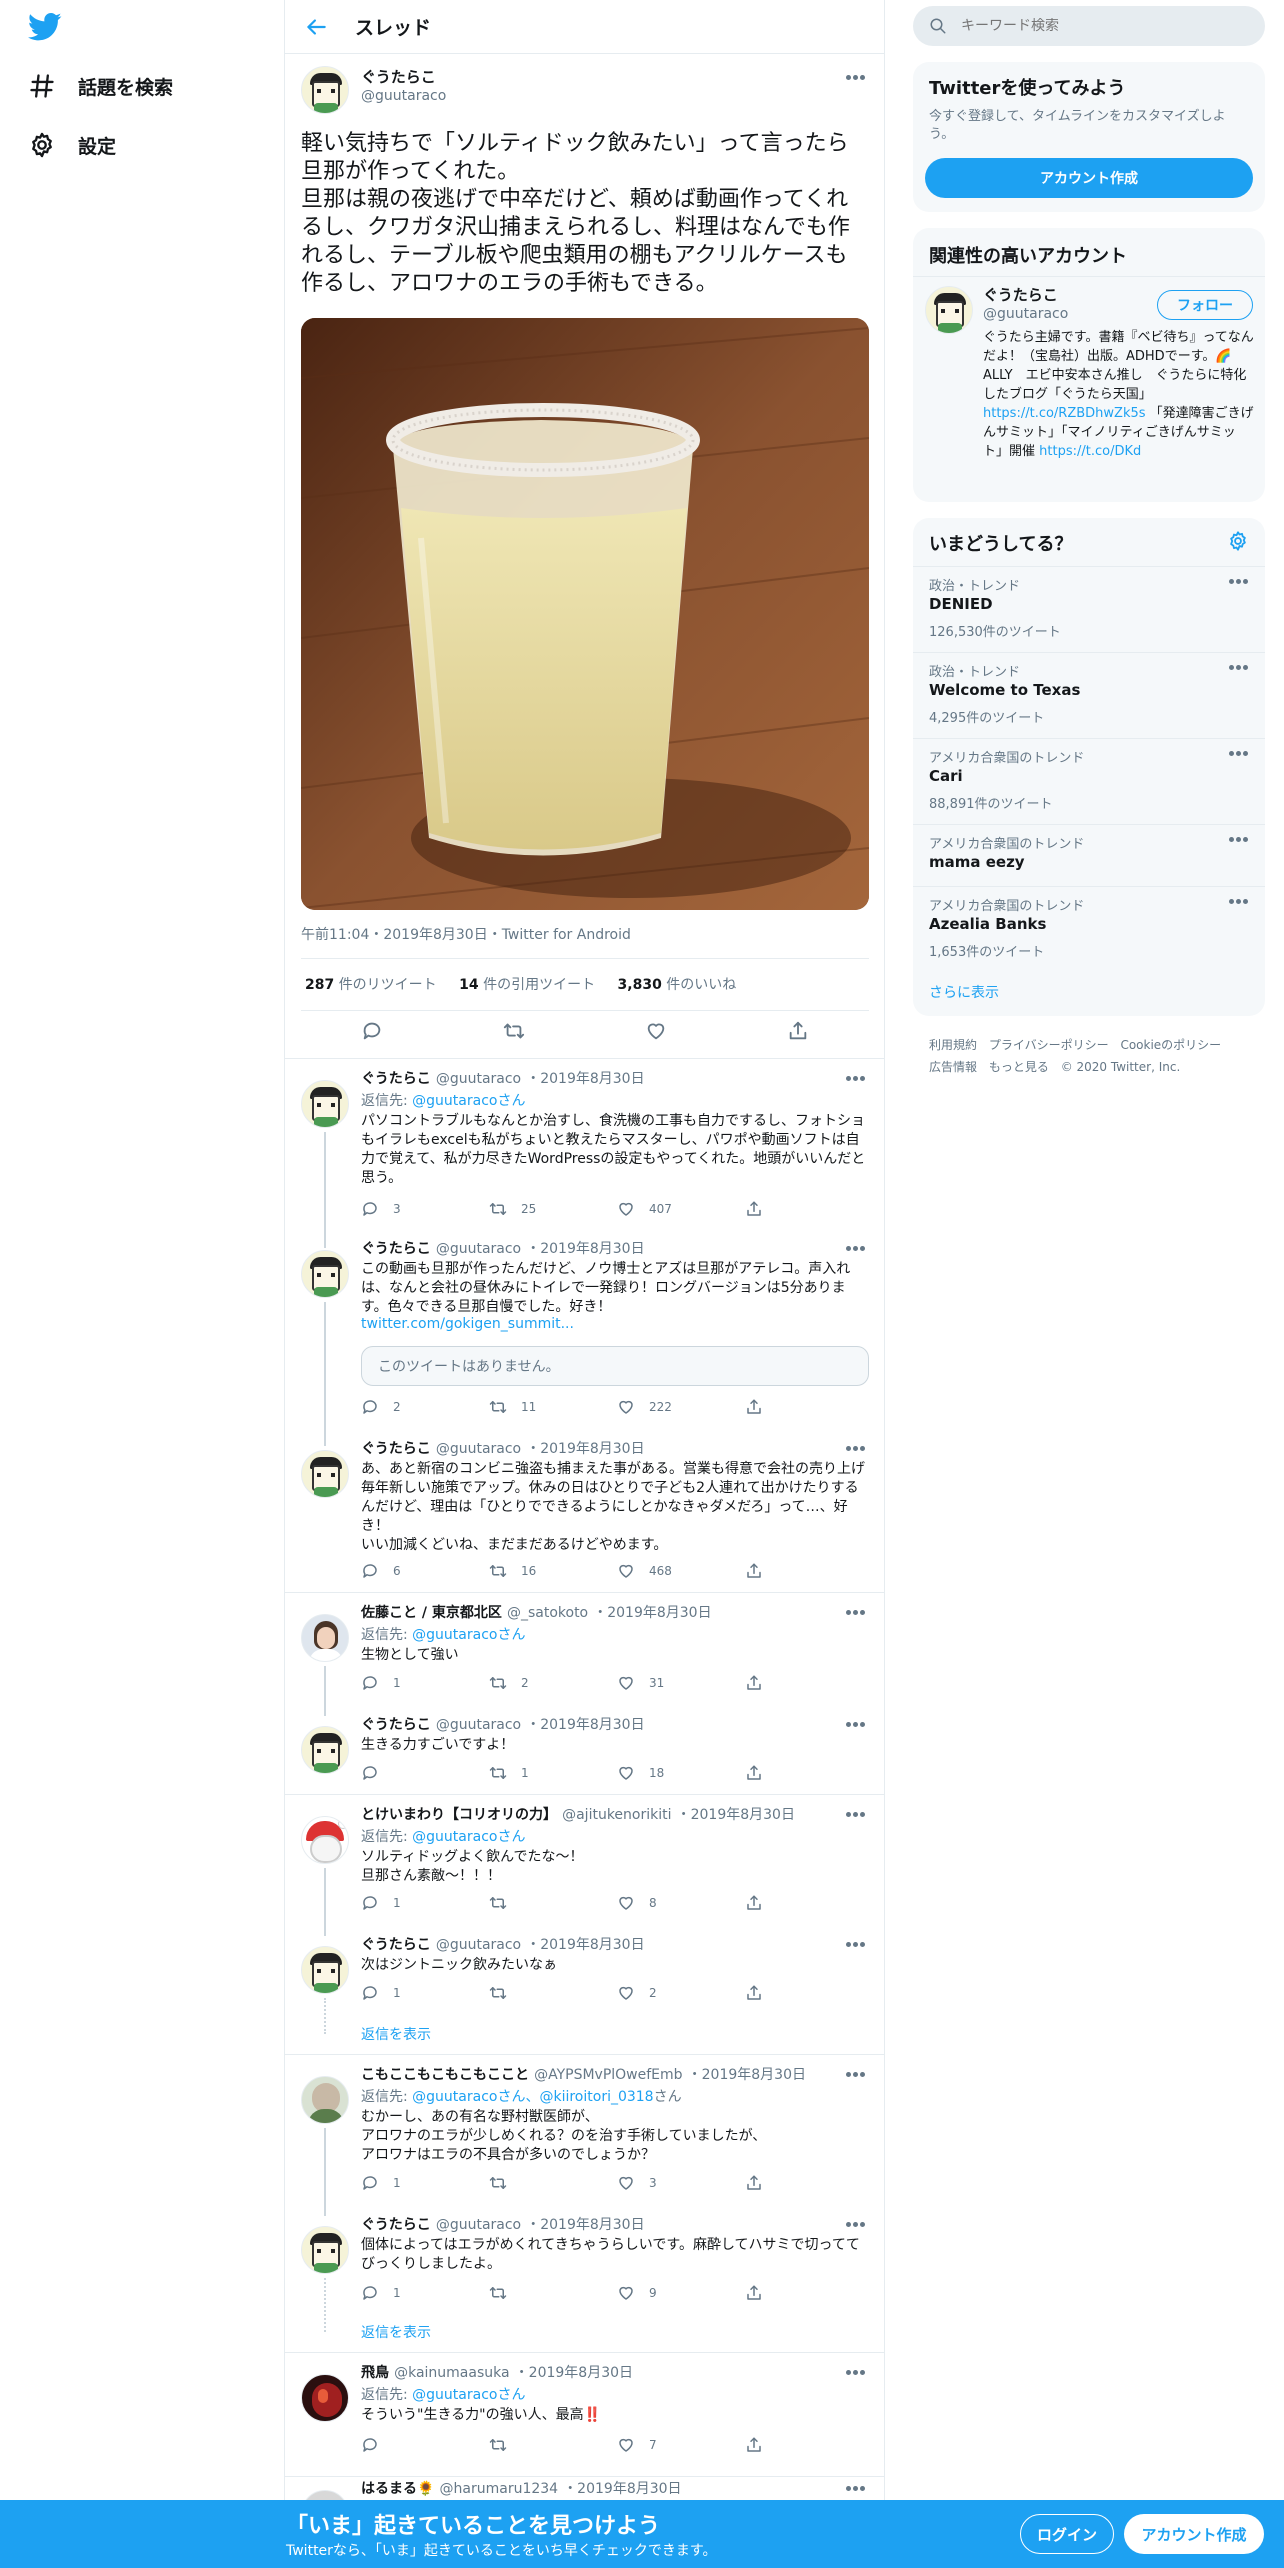 The width and height of the screenshot is (1284, 2568). Describe the element at coordinates (701, 985) in the screenshot. I see `like-label: 件のいいね` at that location.